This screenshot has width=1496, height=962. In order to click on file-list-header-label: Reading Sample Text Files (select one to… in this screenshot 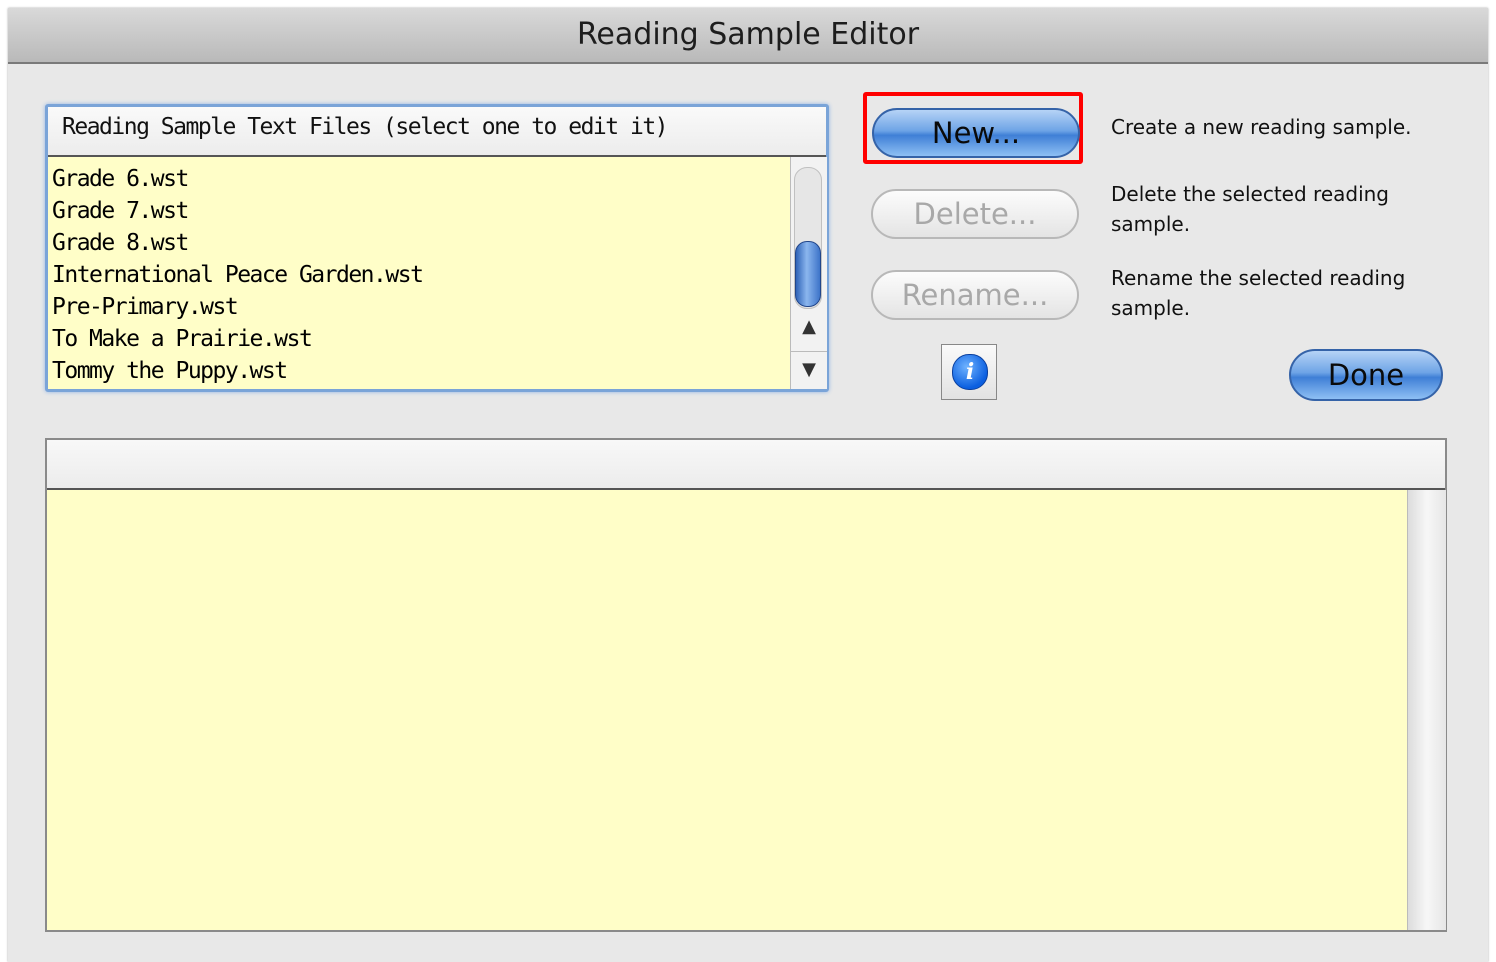, I will do `click(365, 127)`.